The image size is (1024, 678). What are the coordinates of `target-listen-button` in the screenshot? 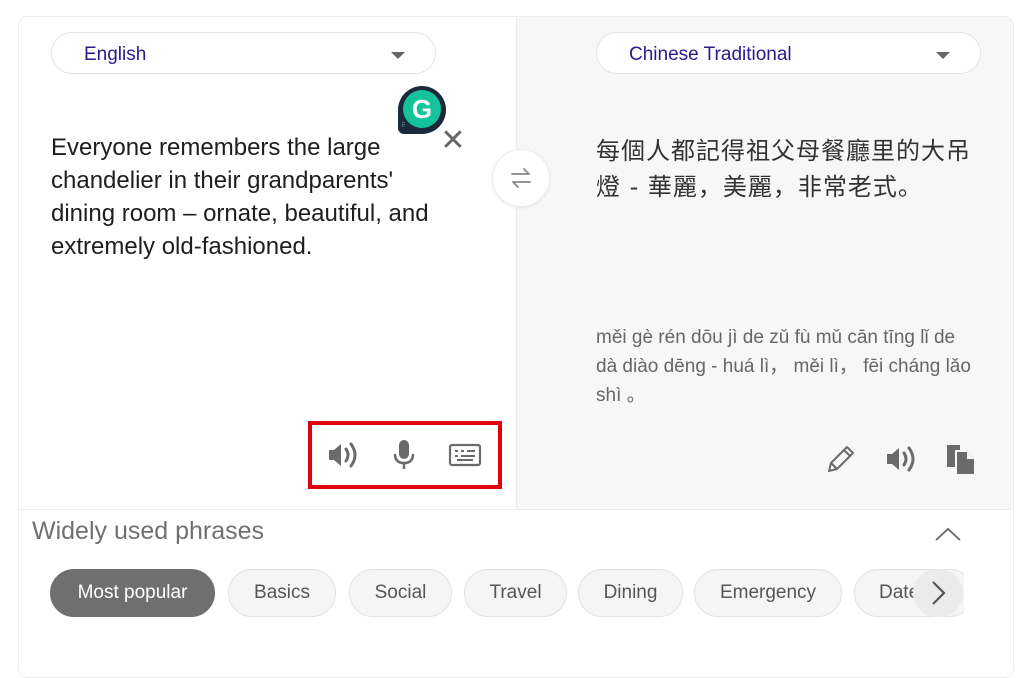 It's located at (901, 459).